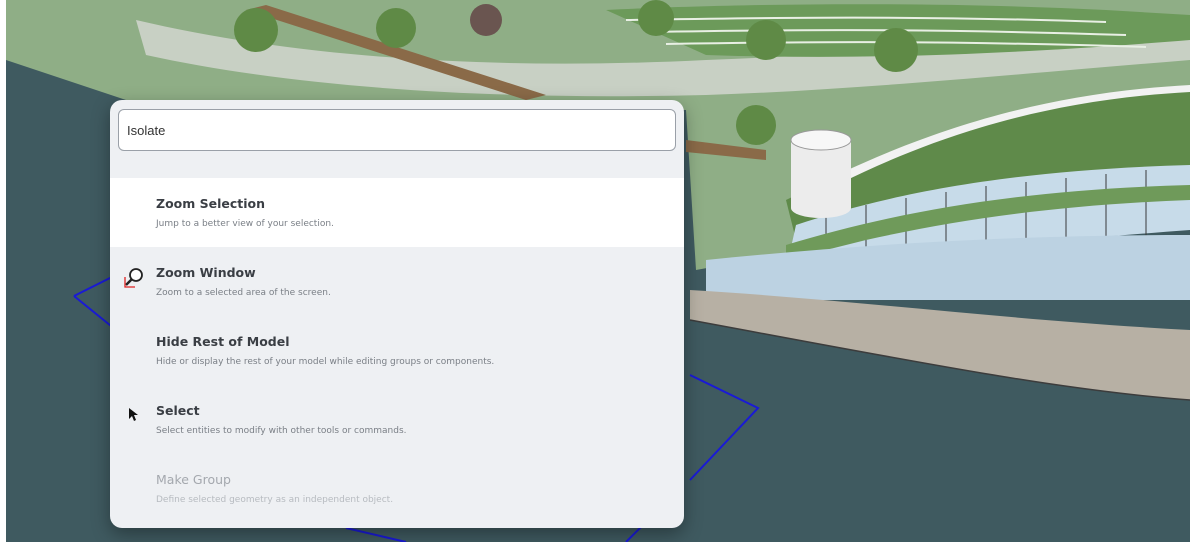 The image size is (1192, 542). I want to click on result-description: Jump to a better view of your selection., so click(245, 224).